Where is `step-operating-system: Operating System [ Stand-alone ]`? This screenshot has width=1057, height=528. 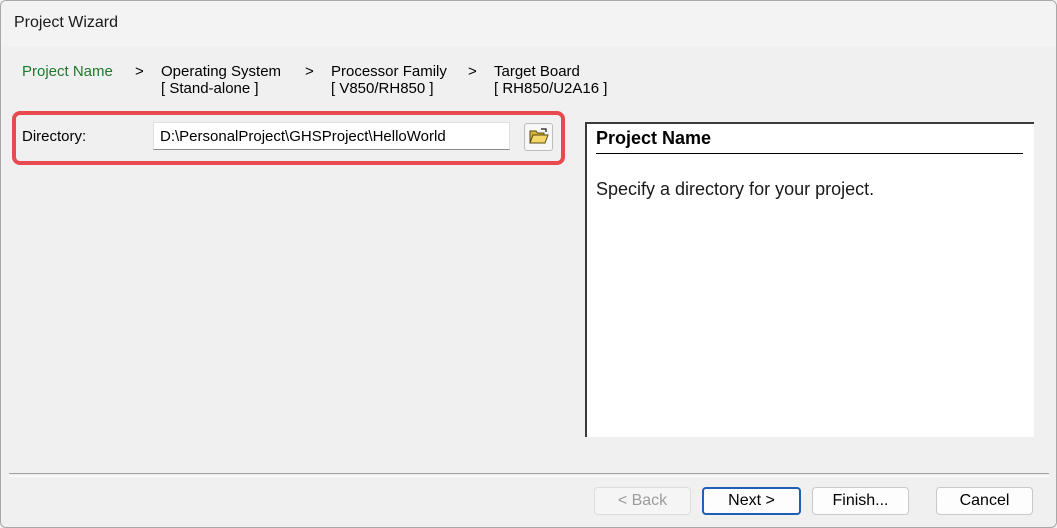
step-operating-system: Operating System [ Stand-alone ] is located at coordinates (221, 80).